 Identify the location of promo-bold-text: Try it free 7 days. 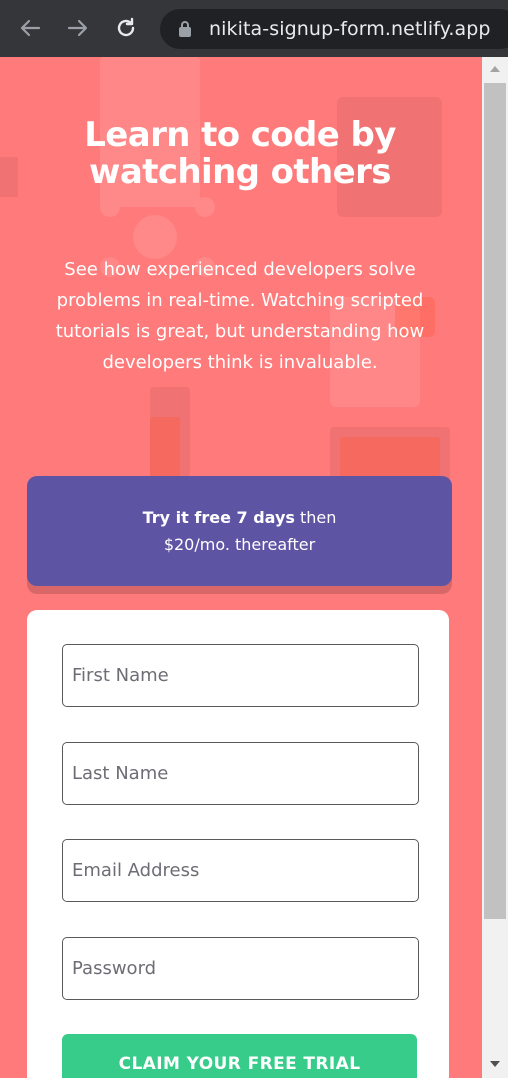
(218, 517).